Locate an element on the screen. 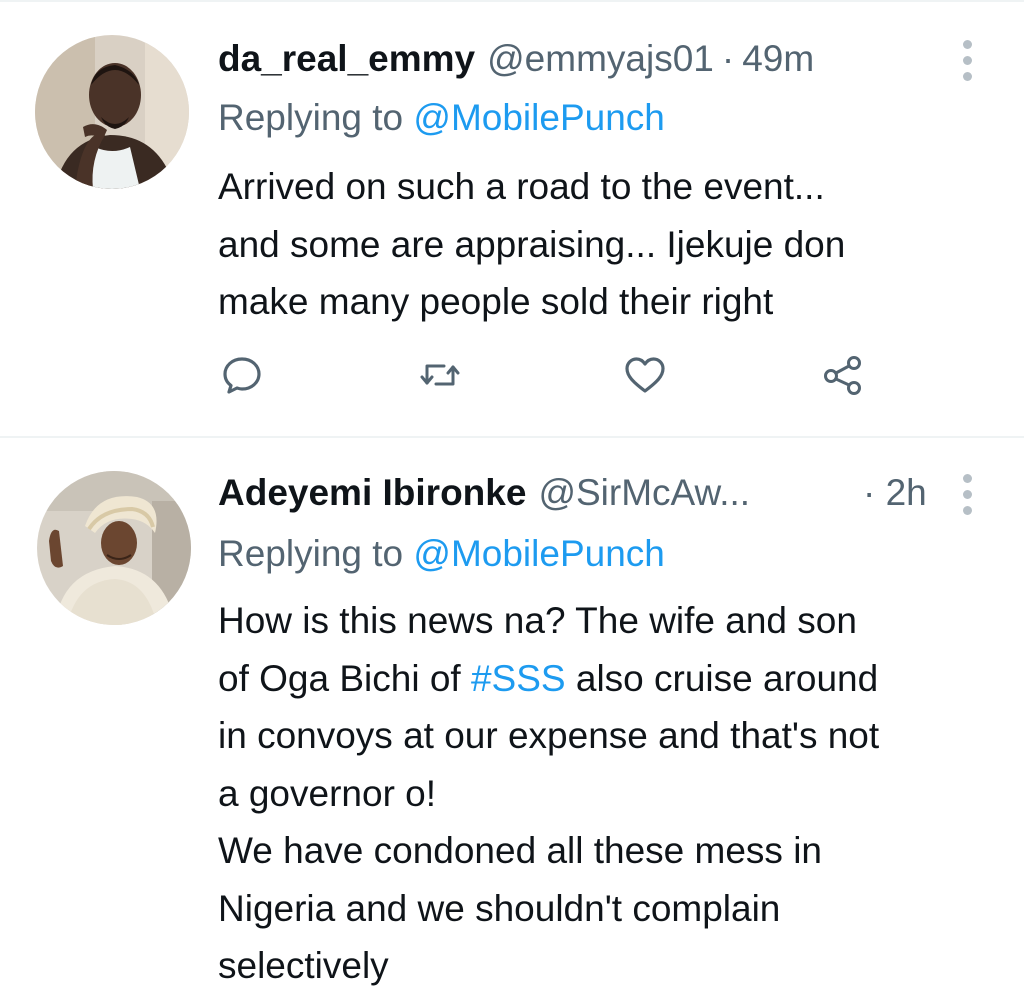 This screenshot has width=1024, height=995. share-button is located at coordinates (843, 375).